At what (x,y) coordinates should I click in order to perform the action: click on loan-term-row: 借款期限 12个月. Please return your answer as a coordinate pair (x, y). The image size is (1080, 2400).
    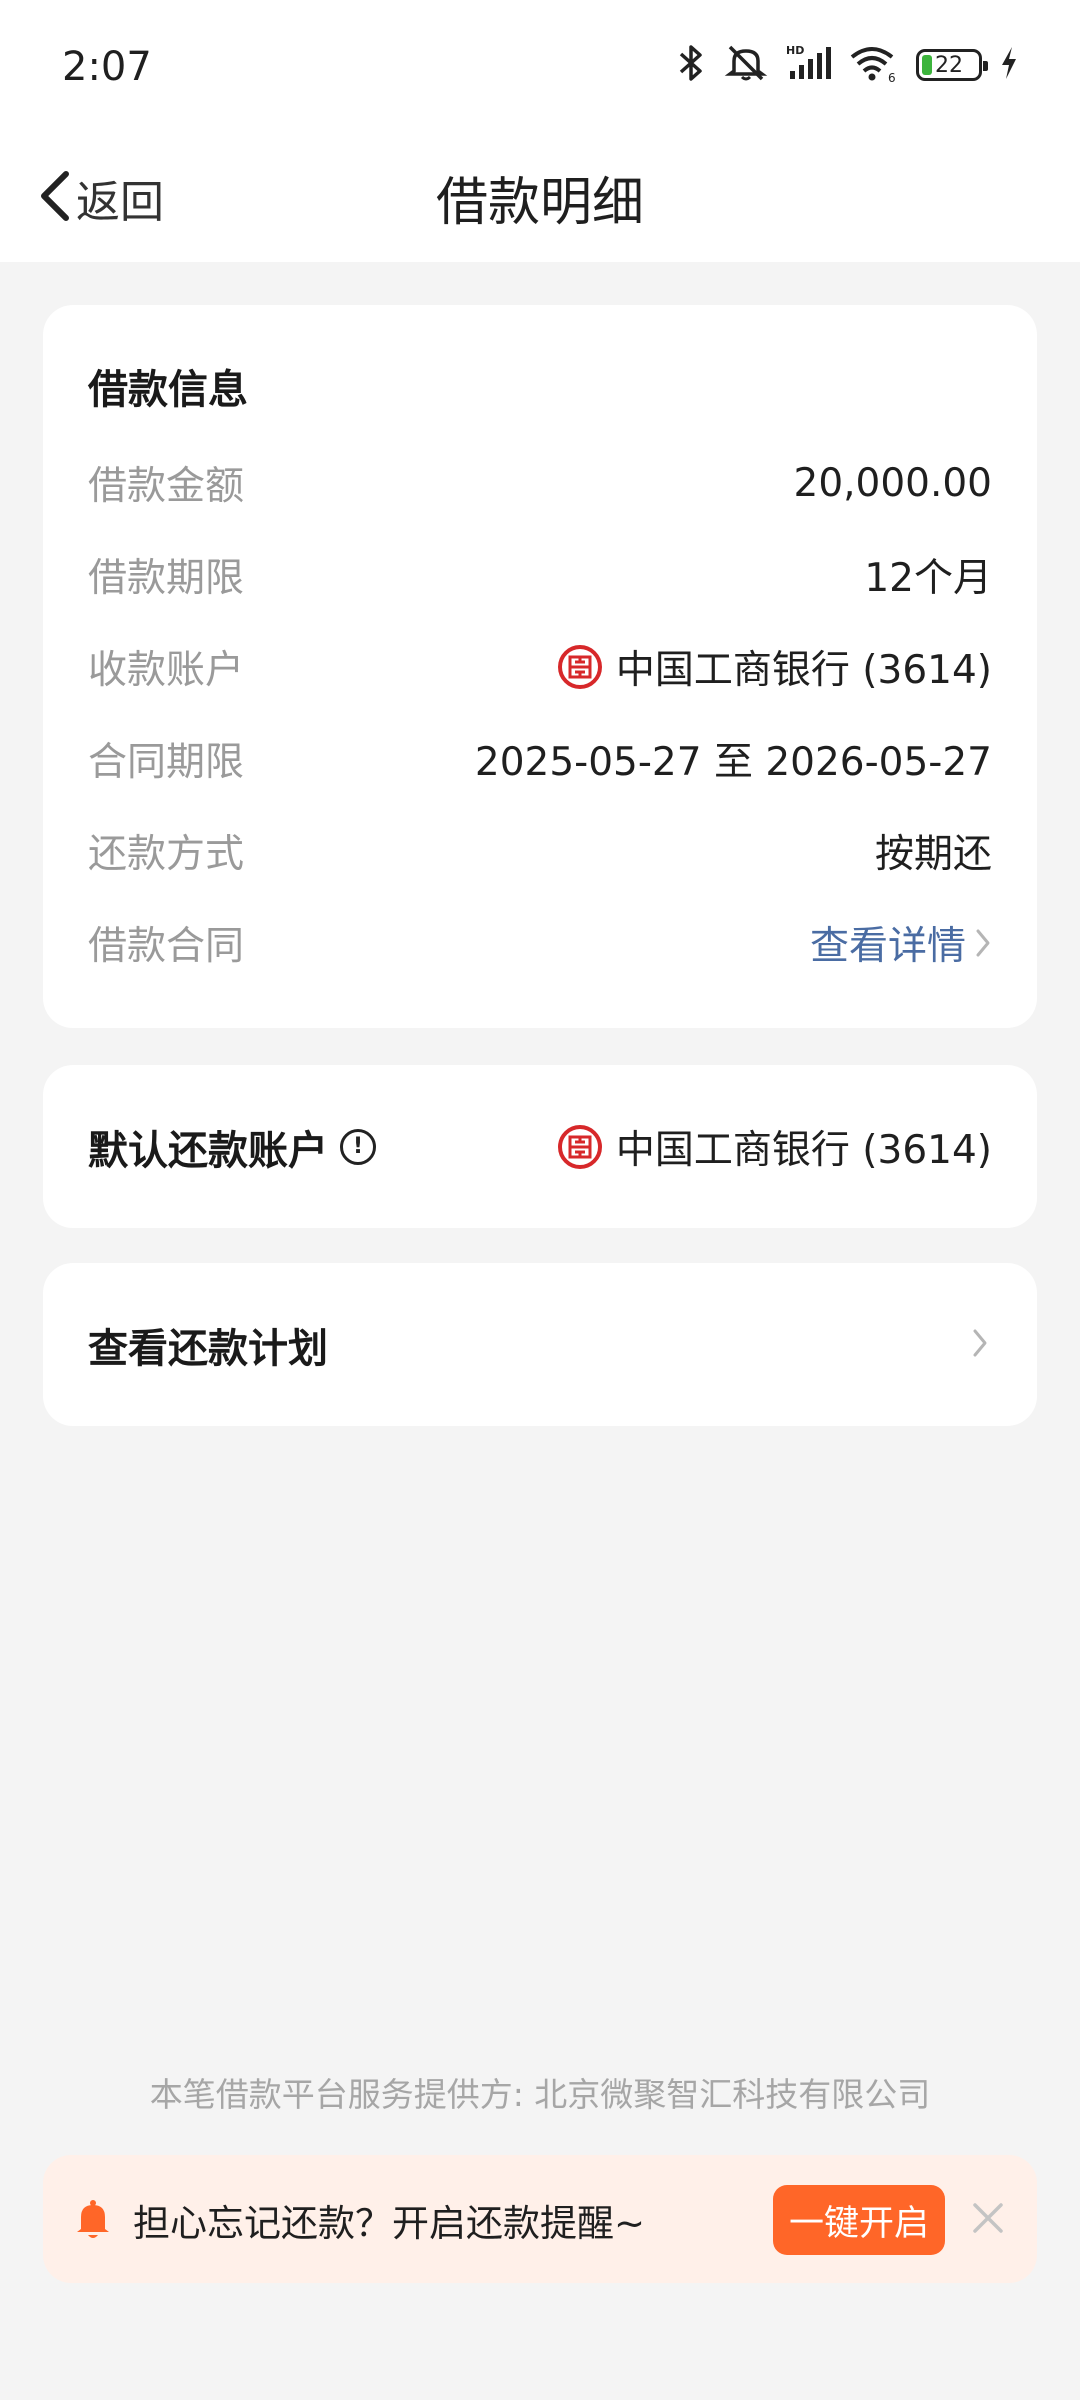
    Looking at the image, I should click on (540, 575).